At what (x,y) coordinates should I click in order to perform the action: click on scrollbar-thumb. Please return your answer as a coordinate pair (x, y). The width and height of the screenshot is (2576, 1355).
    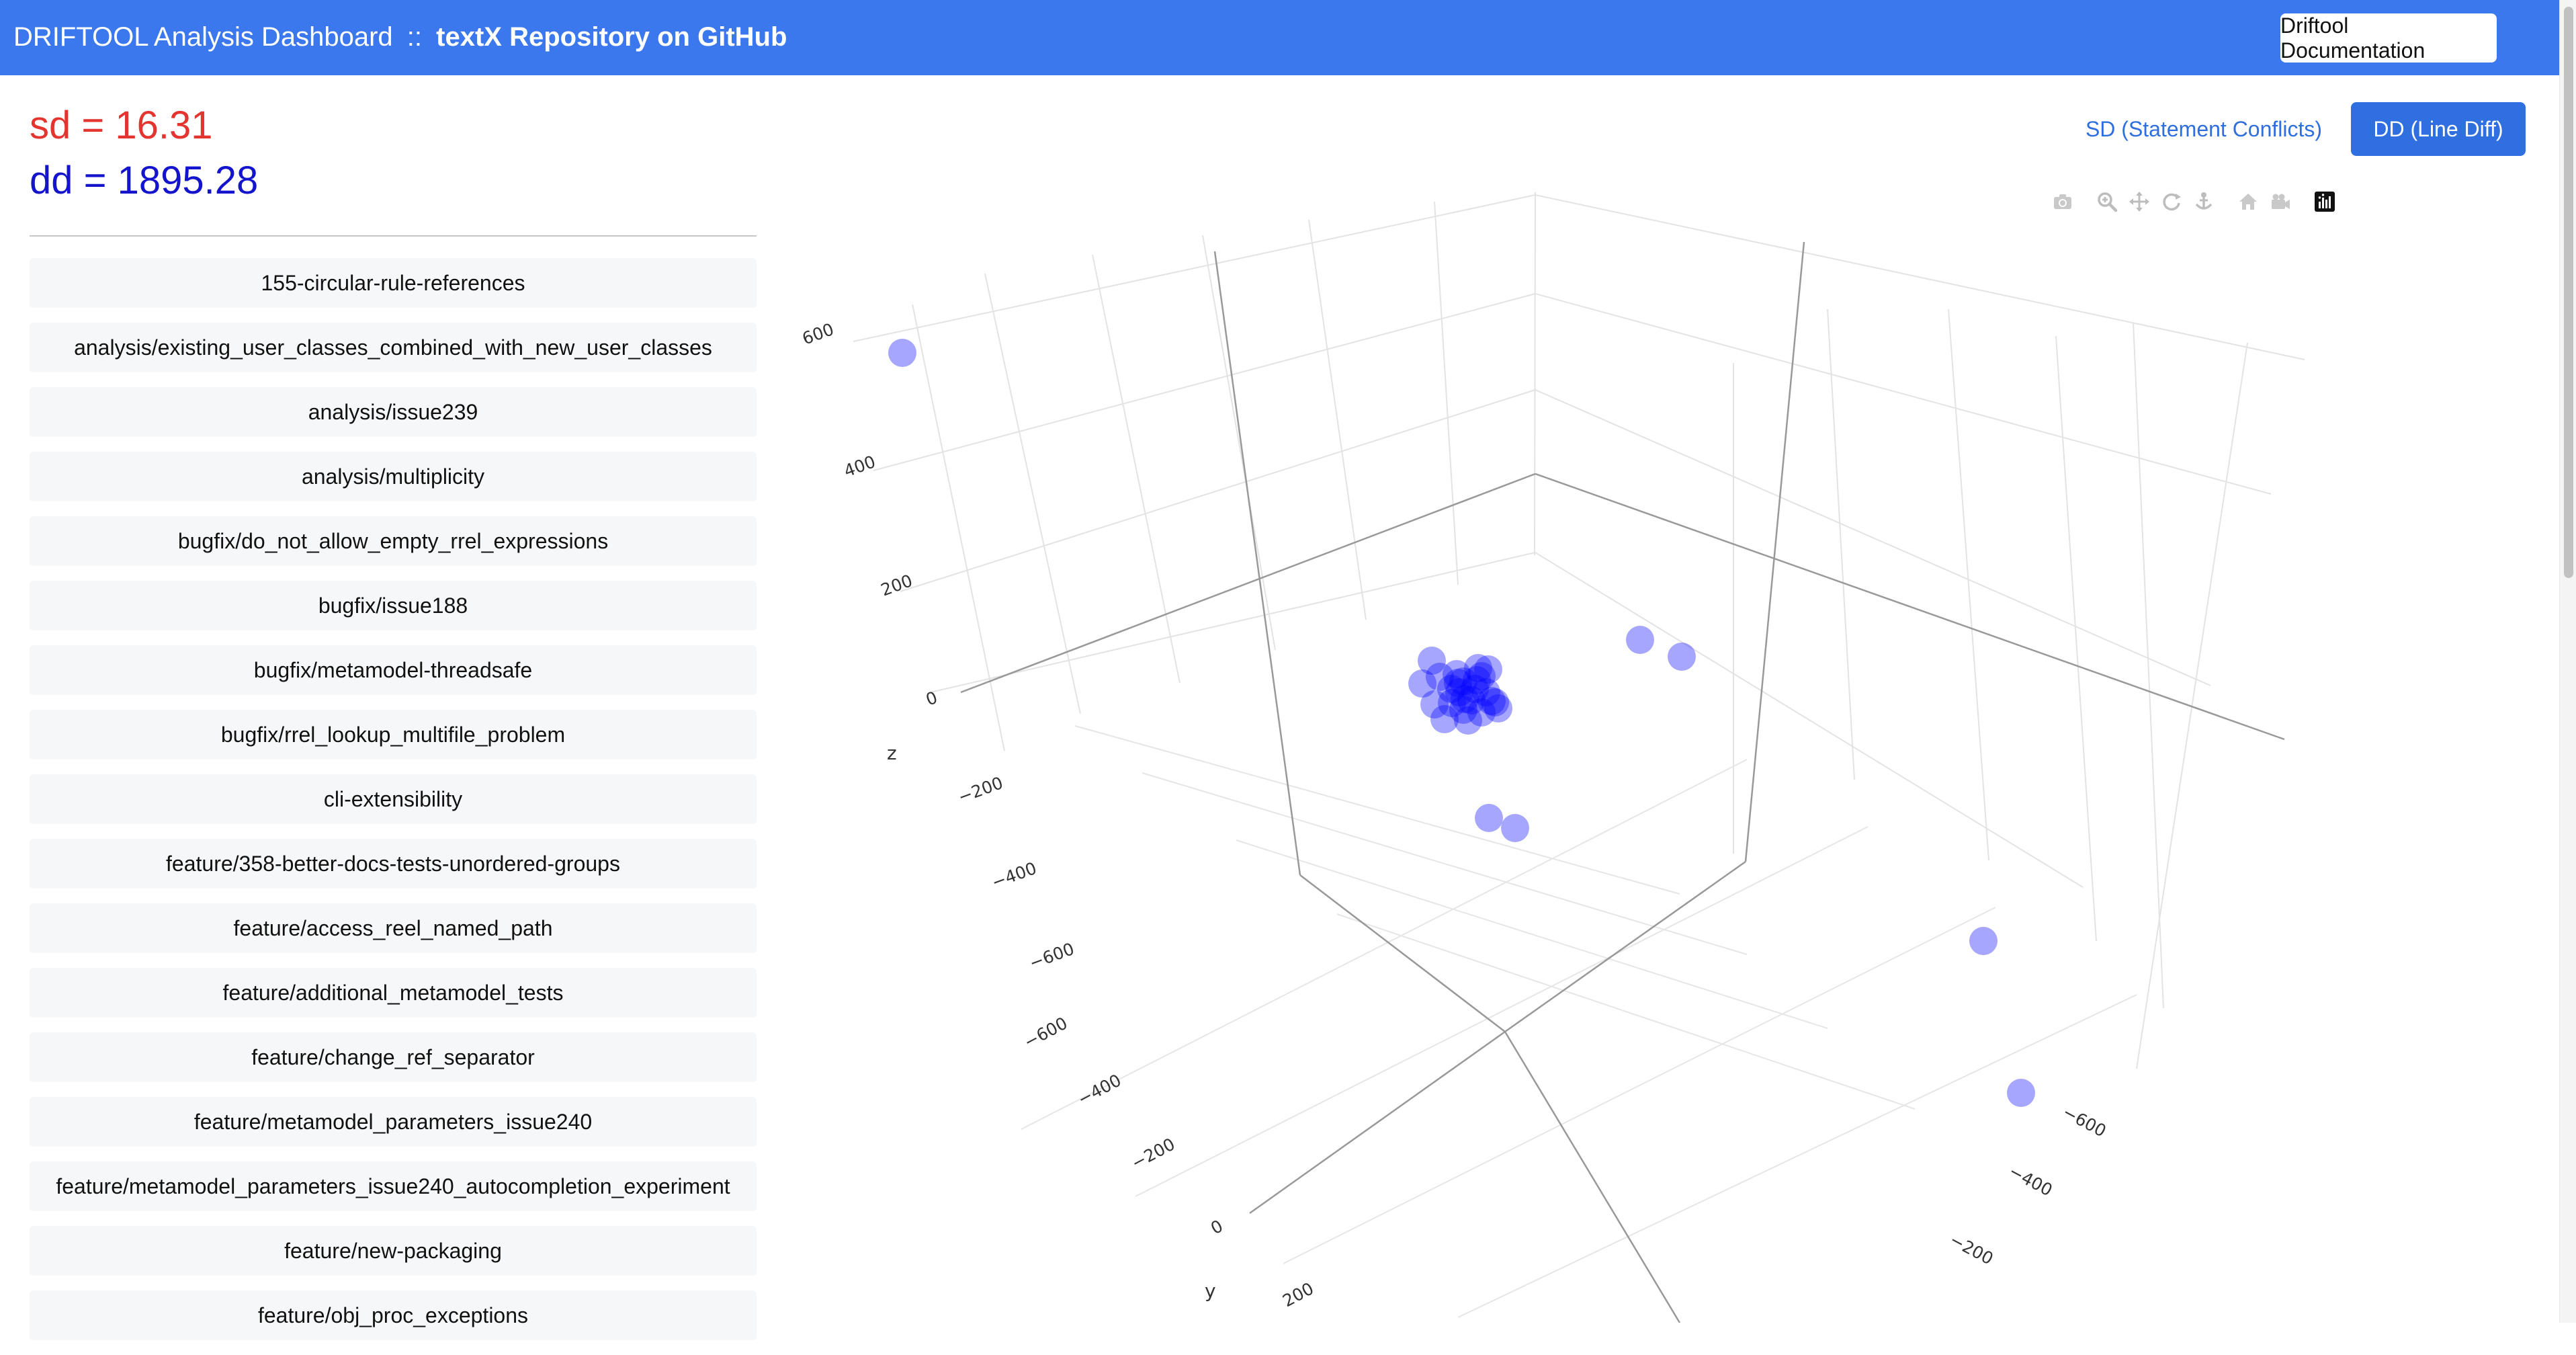
    Looking at the image, I should click on (2568, 293).